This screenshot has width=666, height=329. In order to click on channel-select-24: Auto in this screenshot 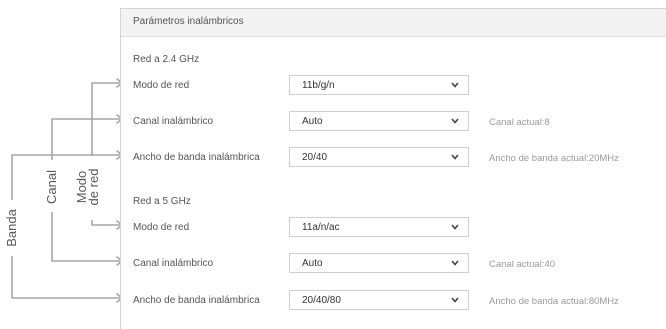, I will do `click(379, 121)`.